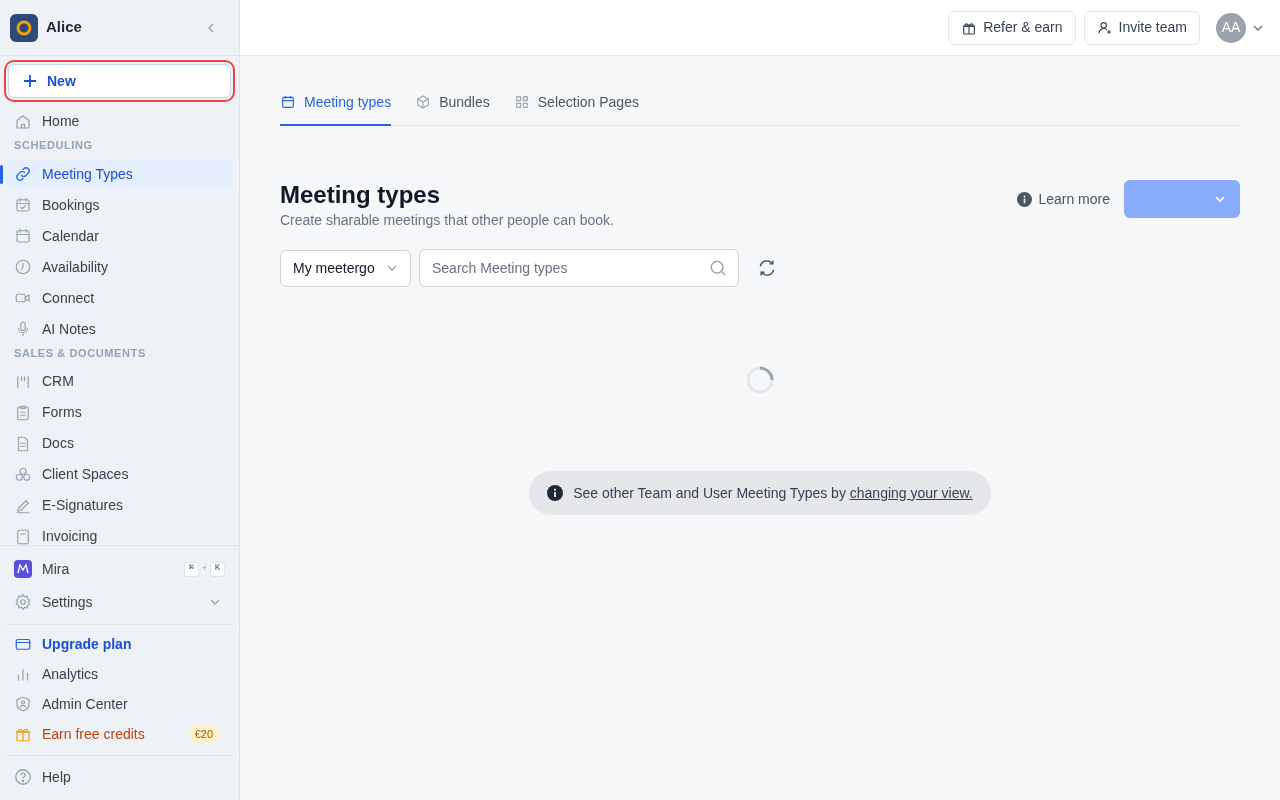 The image size is (1280, 800). Describe the element at coordinates (345, 268) in the screenshot. I see `view-dropdown: My meetergo` at that location.